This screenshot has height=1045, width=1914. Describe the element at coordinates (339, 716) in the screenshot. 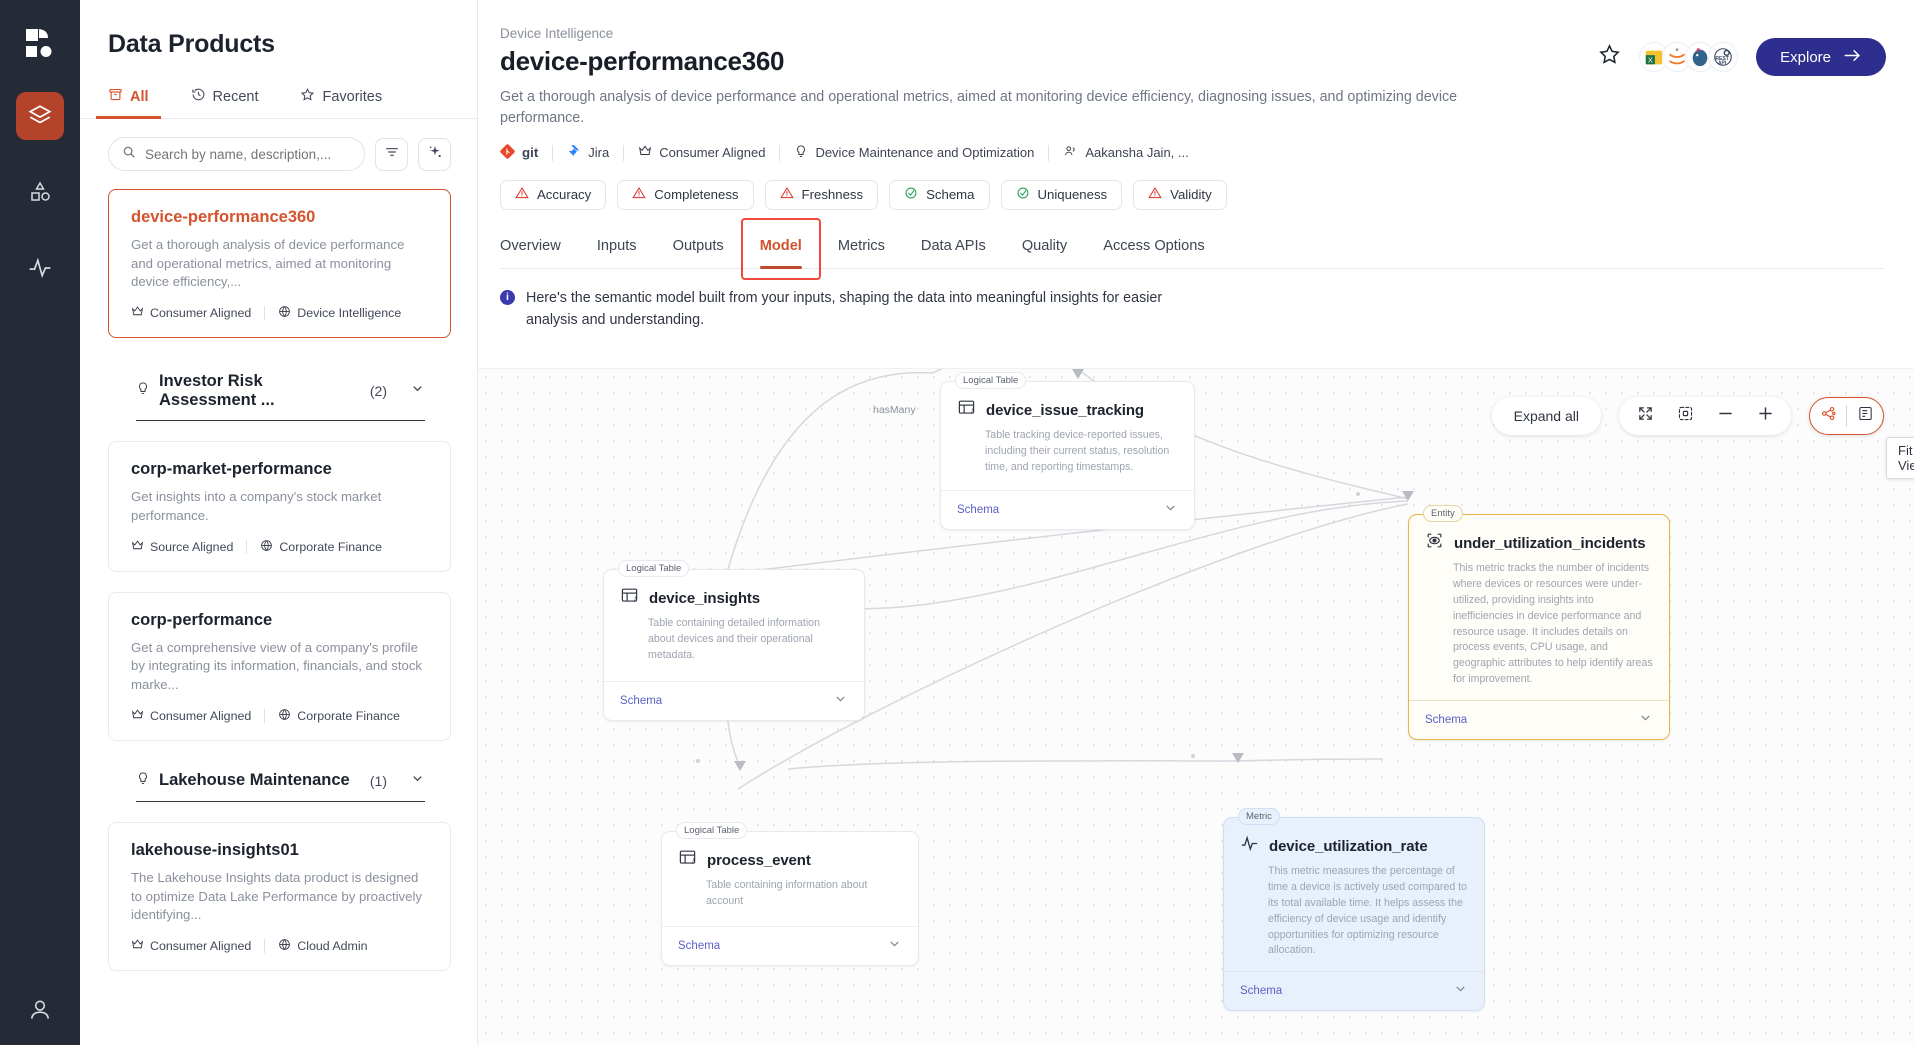

I see `domain-meta: Corporate Finance` at that location.